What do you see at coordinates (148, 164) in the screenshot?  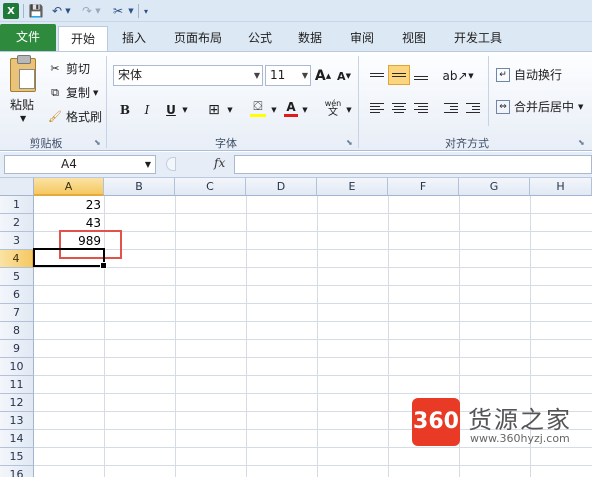 I see `name-box-dropdown-icon: ▼` at bounding box center [148, 164].